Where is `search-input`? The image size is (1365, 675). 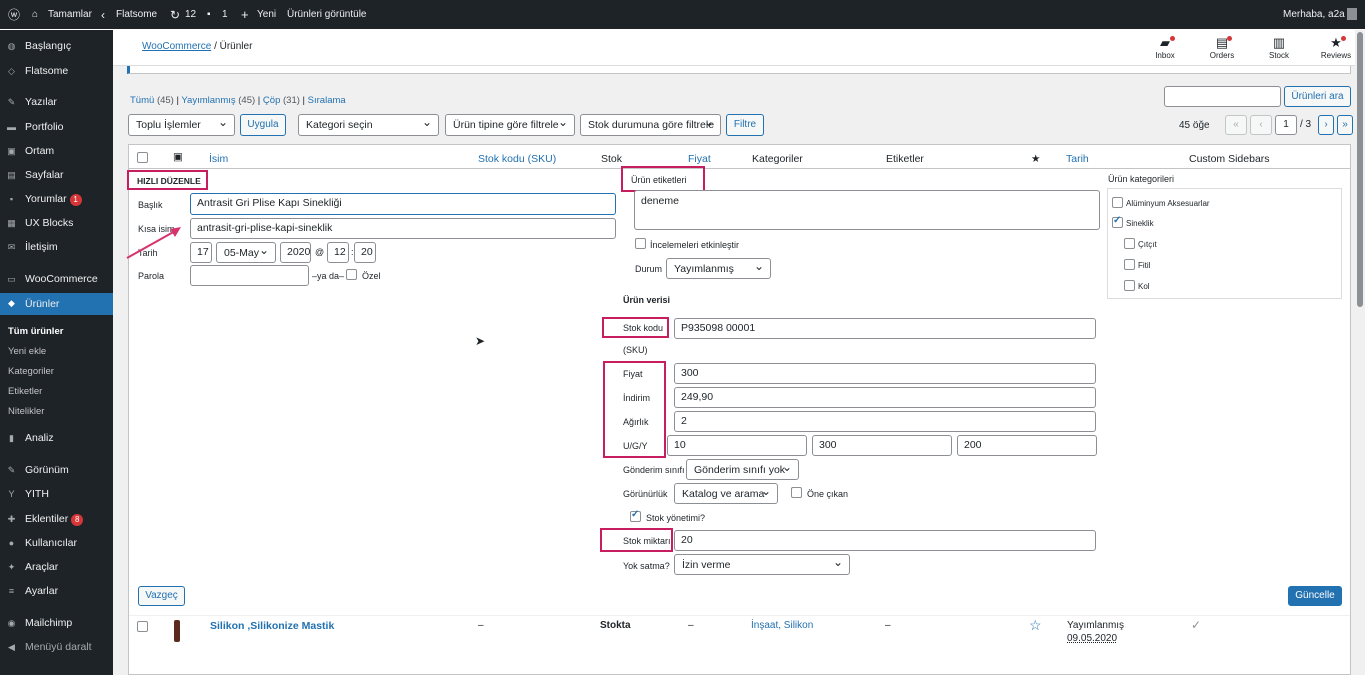 search-input is located at coordinates (1222, 96).